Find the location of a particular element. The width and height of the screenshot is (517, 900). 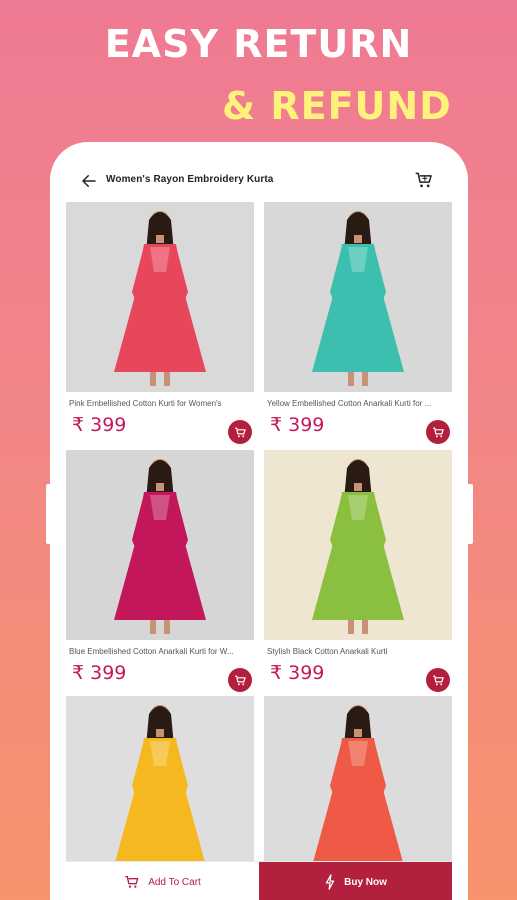

arrow-left-icon is located at coordinates (89, 181).